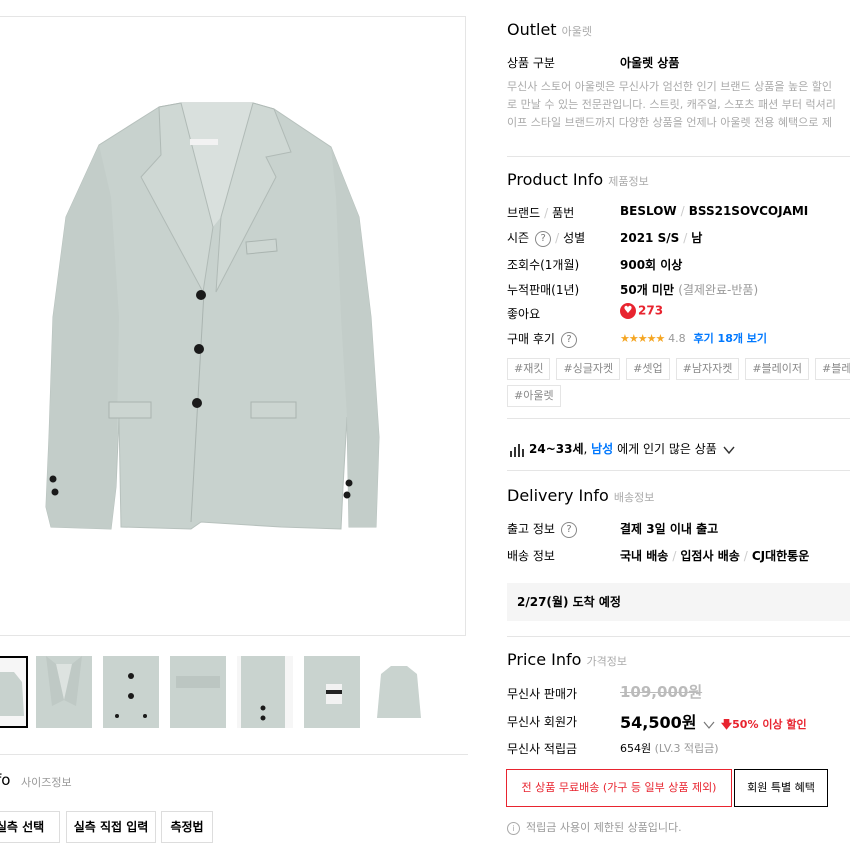 Image resolution: width=850 pixels, height=850 pixels. I want to click on views-value: 900회 이상, so click(651, 265).